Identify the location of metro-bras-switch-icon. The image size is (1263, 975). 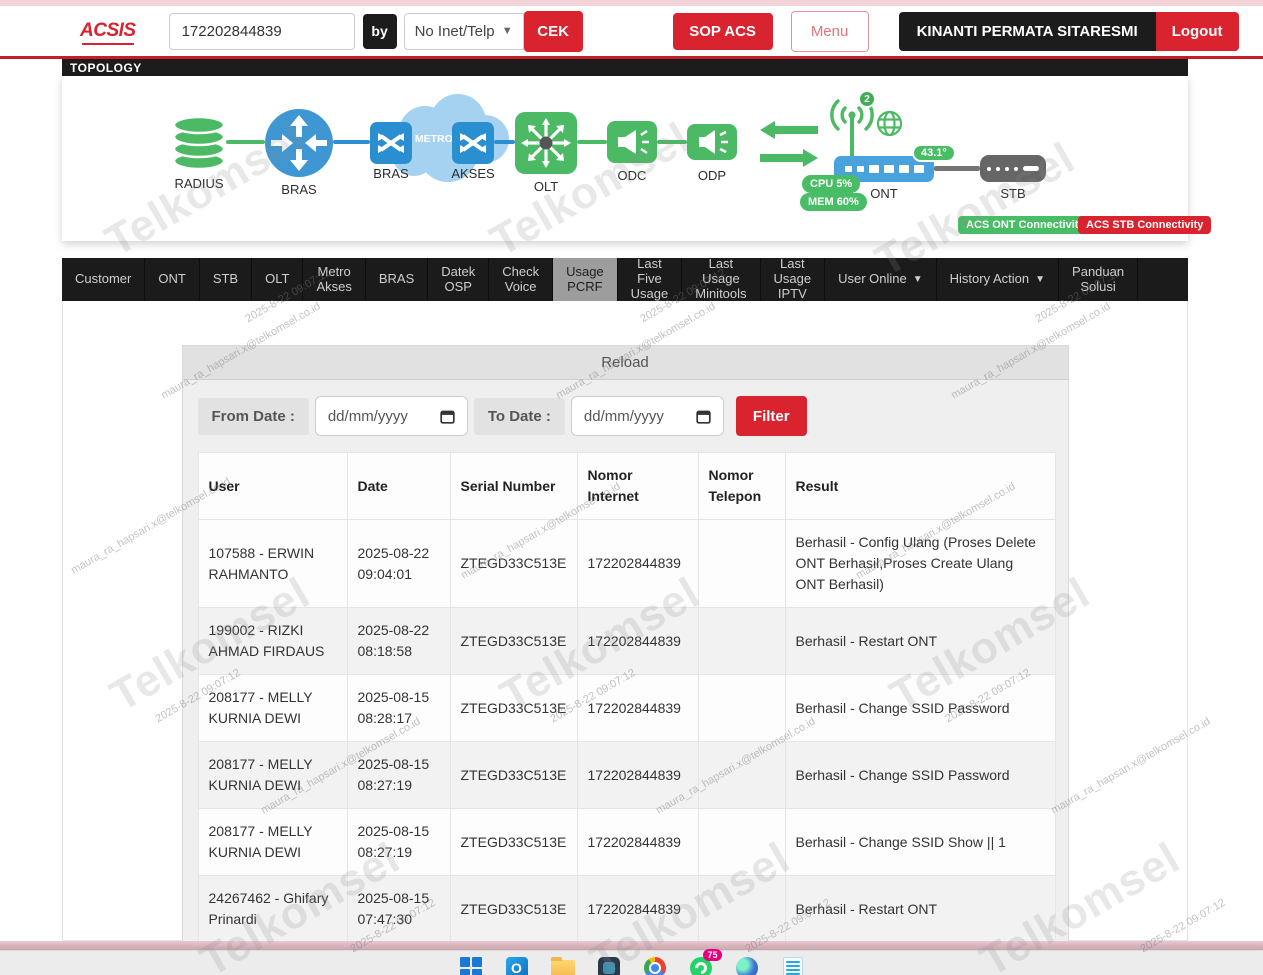
(391, 143).